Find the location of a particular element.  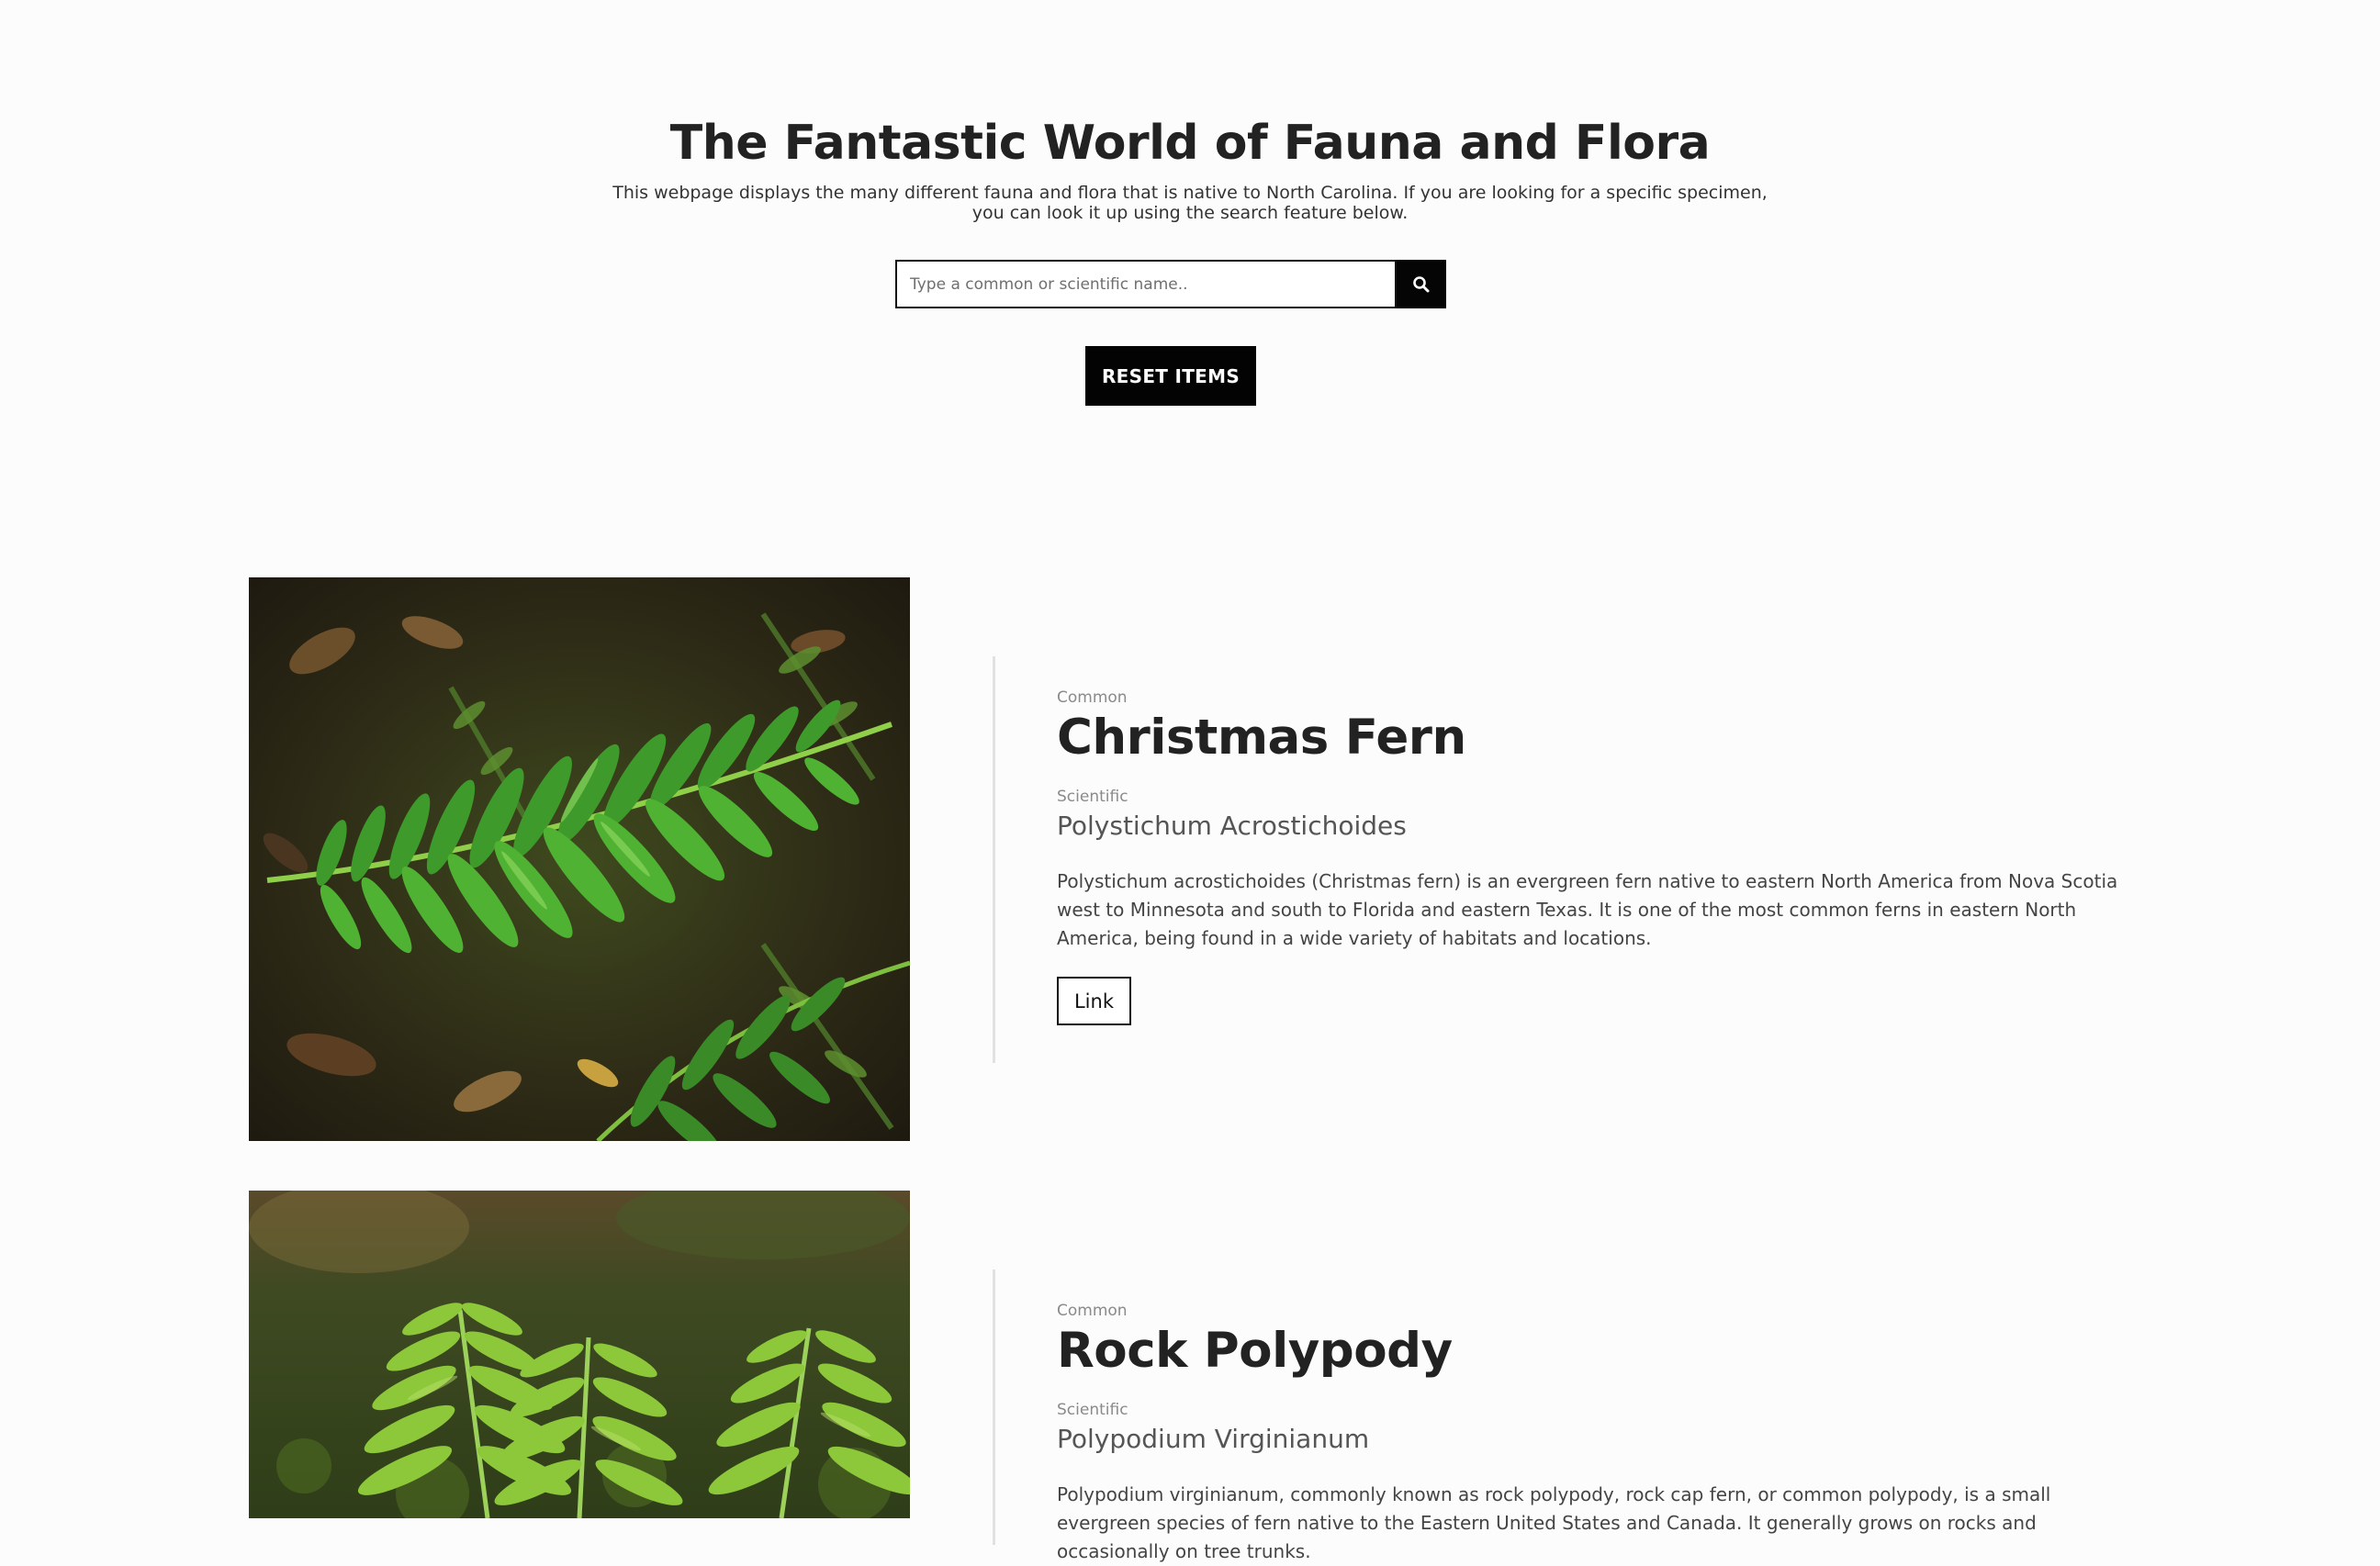

search-icon is located at coordinates (1421, 283).